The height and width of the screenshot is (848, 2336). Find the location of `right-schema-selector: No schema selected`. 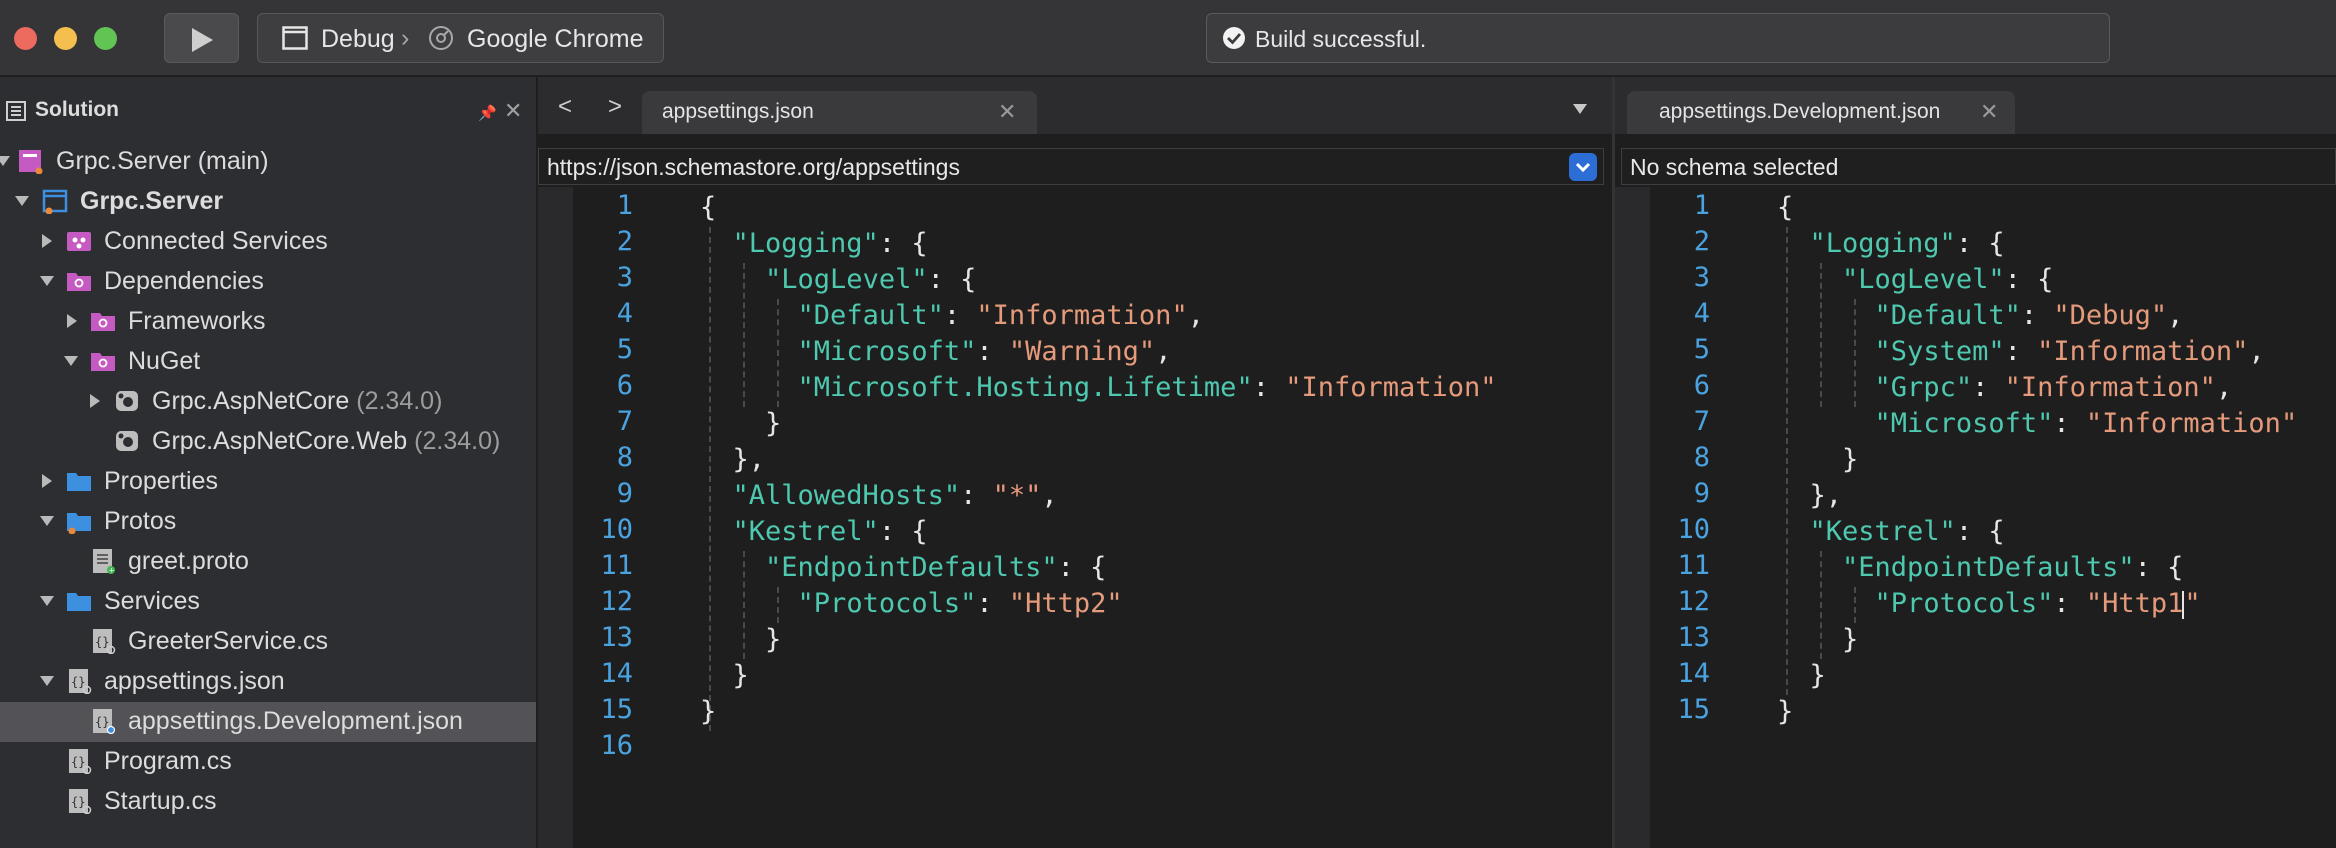

right-schema-selector: No schema selected is located at coordinates (1978, 166).